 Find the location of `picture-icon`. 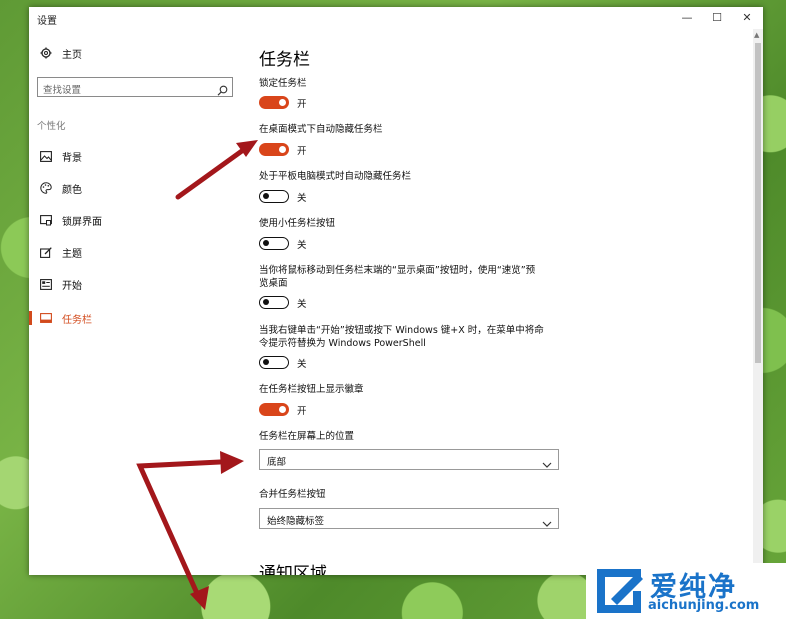

picture-icon is located at coordinates (46, 156).